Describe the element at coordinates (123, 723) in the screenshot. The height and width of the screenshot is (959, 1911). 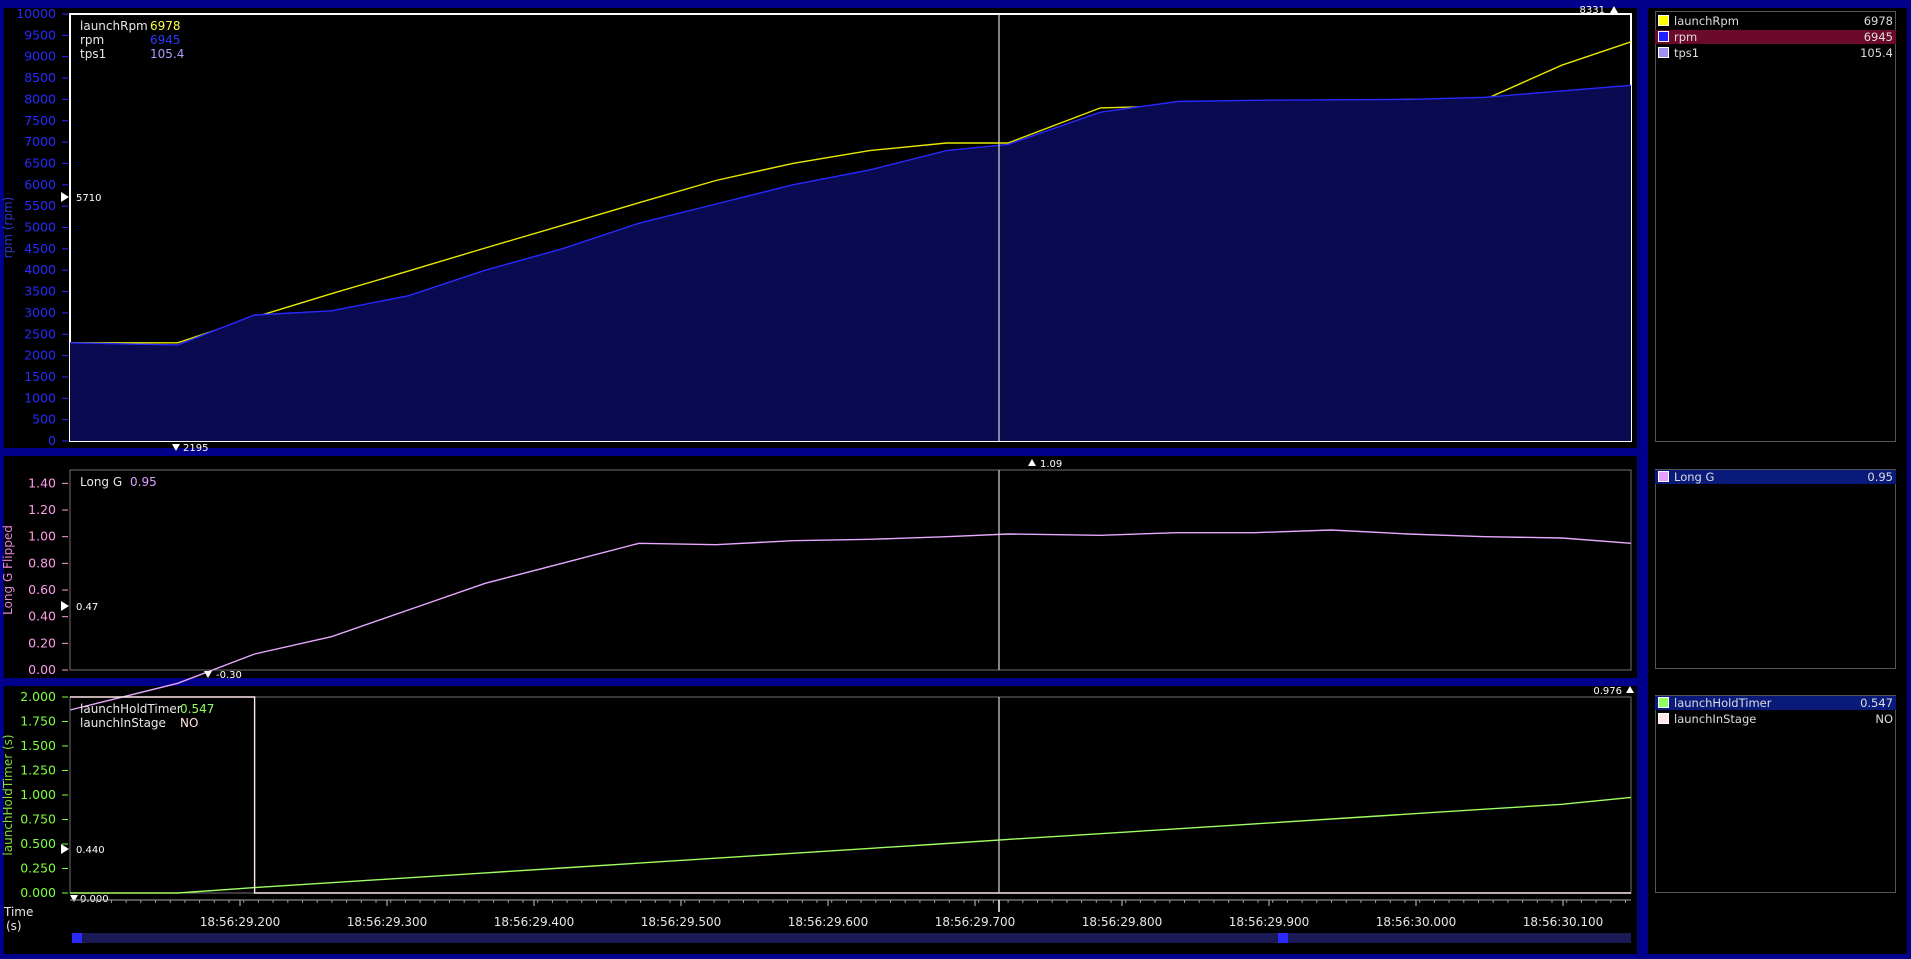
I see `readout-name: launchInStage` at that location.